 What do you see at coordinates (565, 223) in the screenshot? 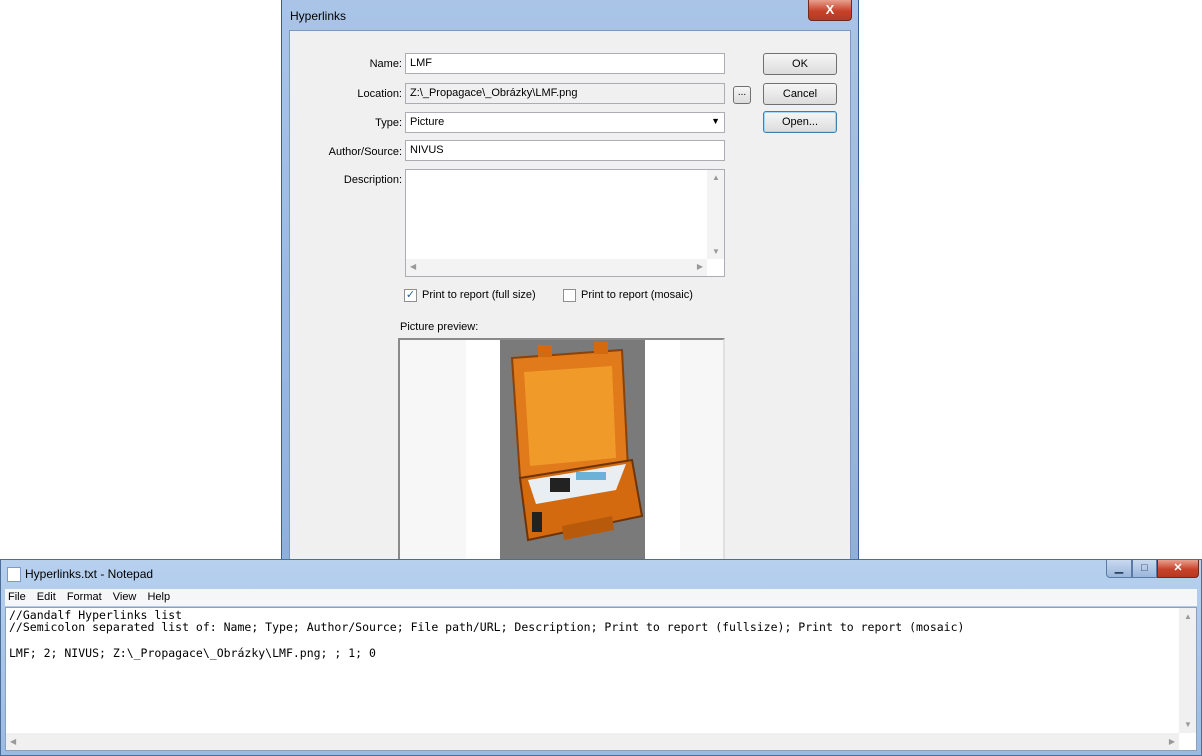
I see `description-textarea: ▲ ▼ ◀ ▶` at bounding box center [565, 223].